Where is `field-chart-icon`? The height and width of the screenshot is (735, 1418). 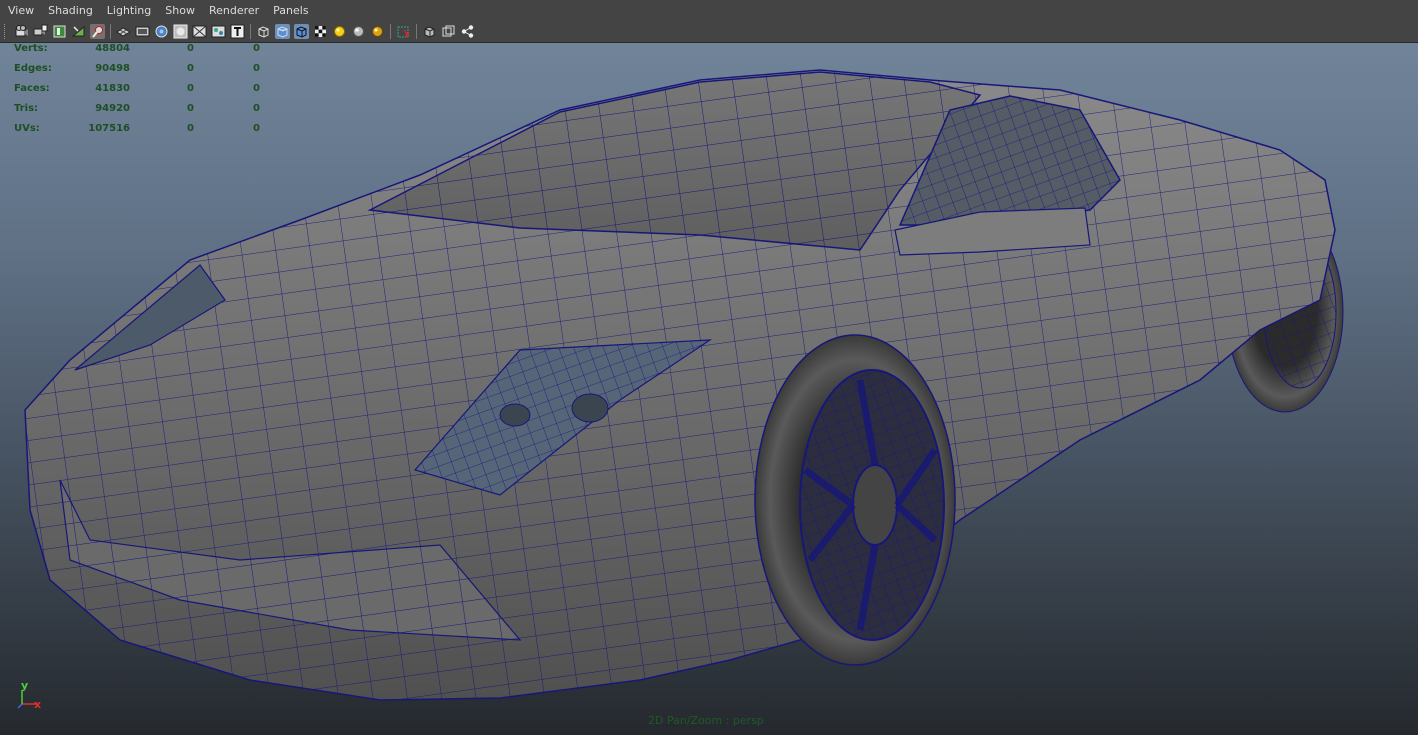 field-chart-icon is located at coordinates (199, 31).